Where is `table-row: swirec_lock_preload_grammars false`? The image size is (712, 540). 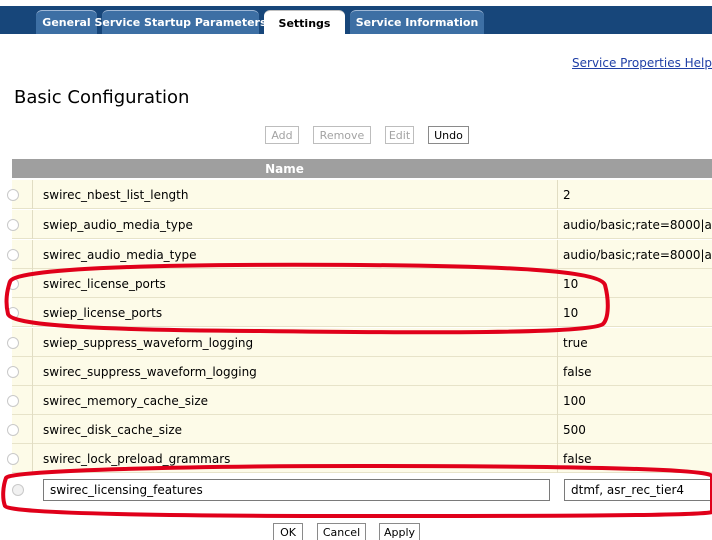
table-row: swirec_lock_preload_grammars false is located at coordinates (359, 458).